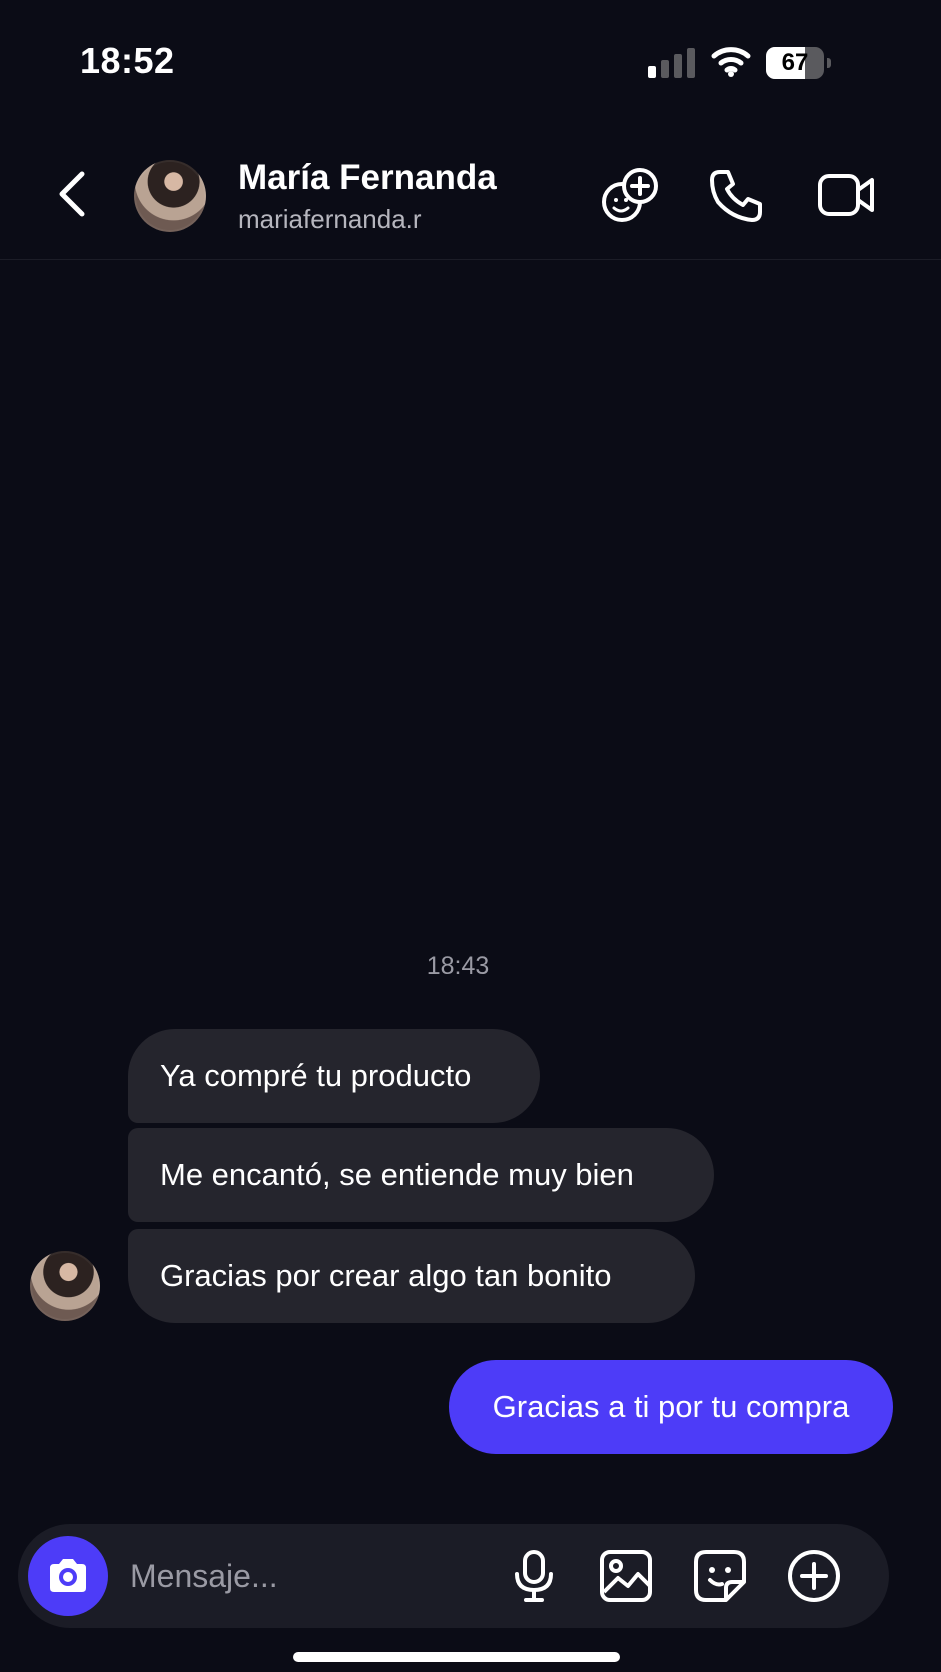 Image resolution: width=941 pixels, height=1672 pixels. I want to click on add-people-icon, so click(631, 195).